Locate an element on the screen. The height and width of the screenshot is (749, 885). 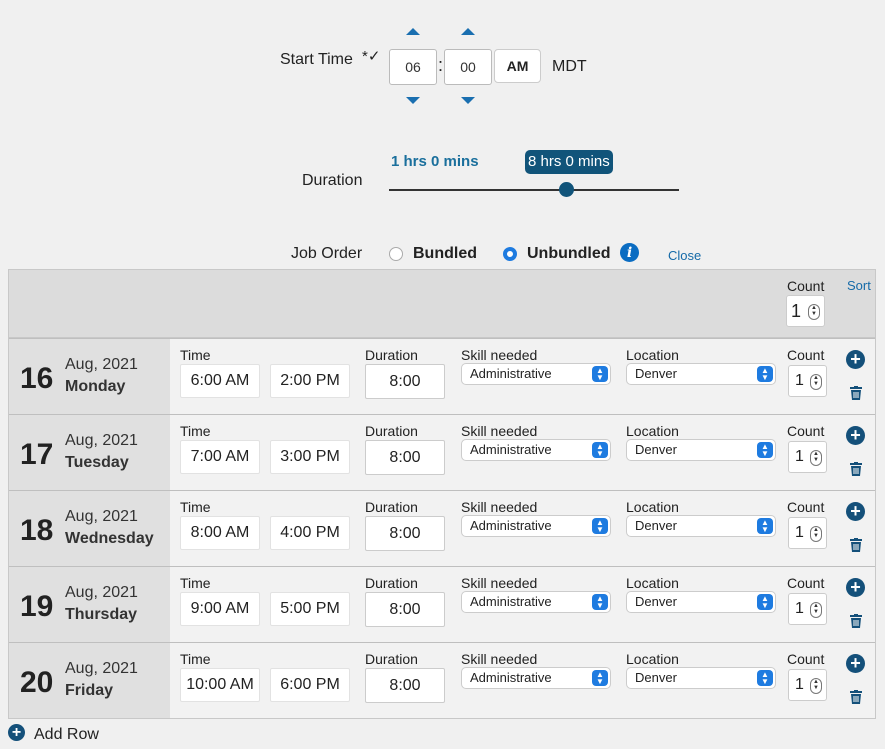
ampm-toggle-button: AM is located at coordinates (517, 66).